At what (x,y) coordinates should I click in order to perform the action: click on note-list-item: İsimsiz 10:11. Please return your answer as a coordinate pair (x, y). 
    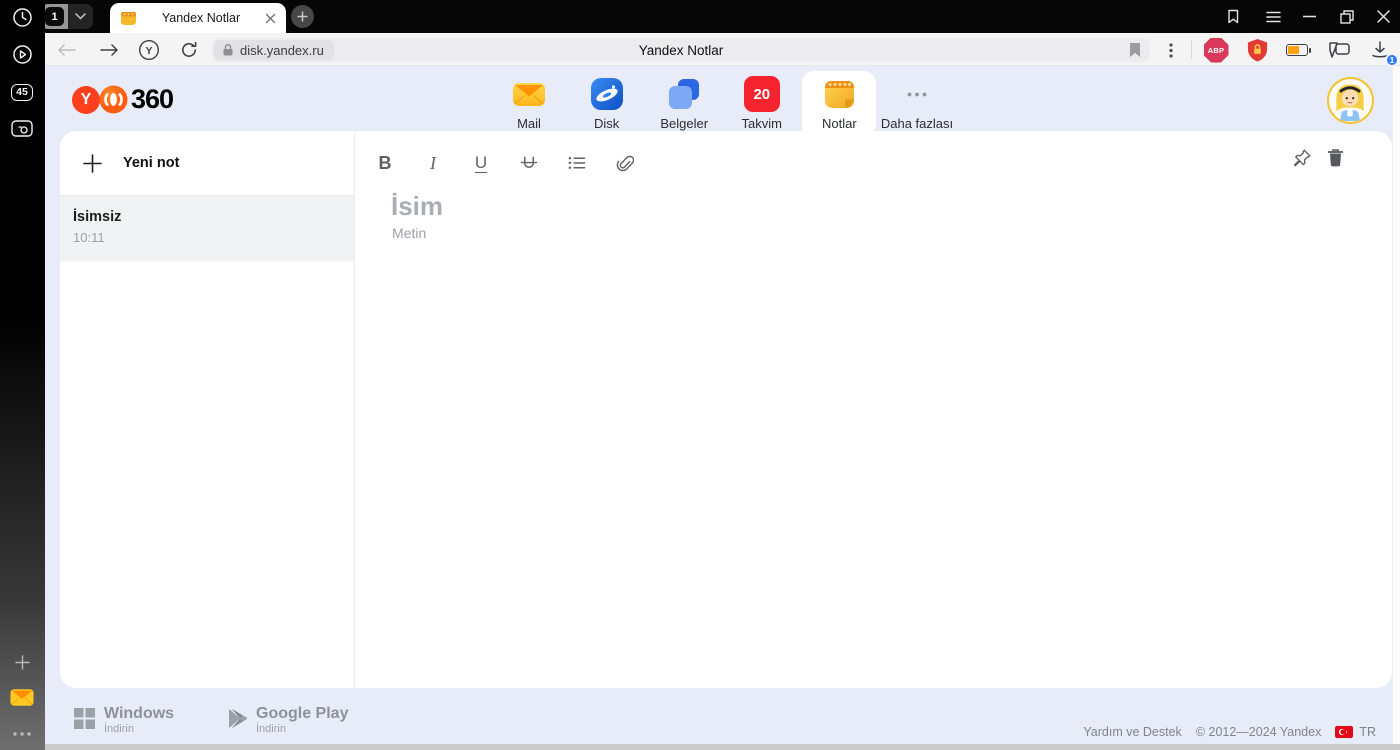
    Looking at the image, I should click on (207, 228).